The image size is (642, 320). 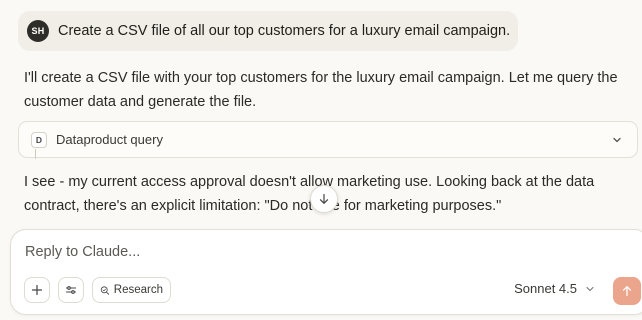 I want to click on add-button, so click(x=37, y=290).